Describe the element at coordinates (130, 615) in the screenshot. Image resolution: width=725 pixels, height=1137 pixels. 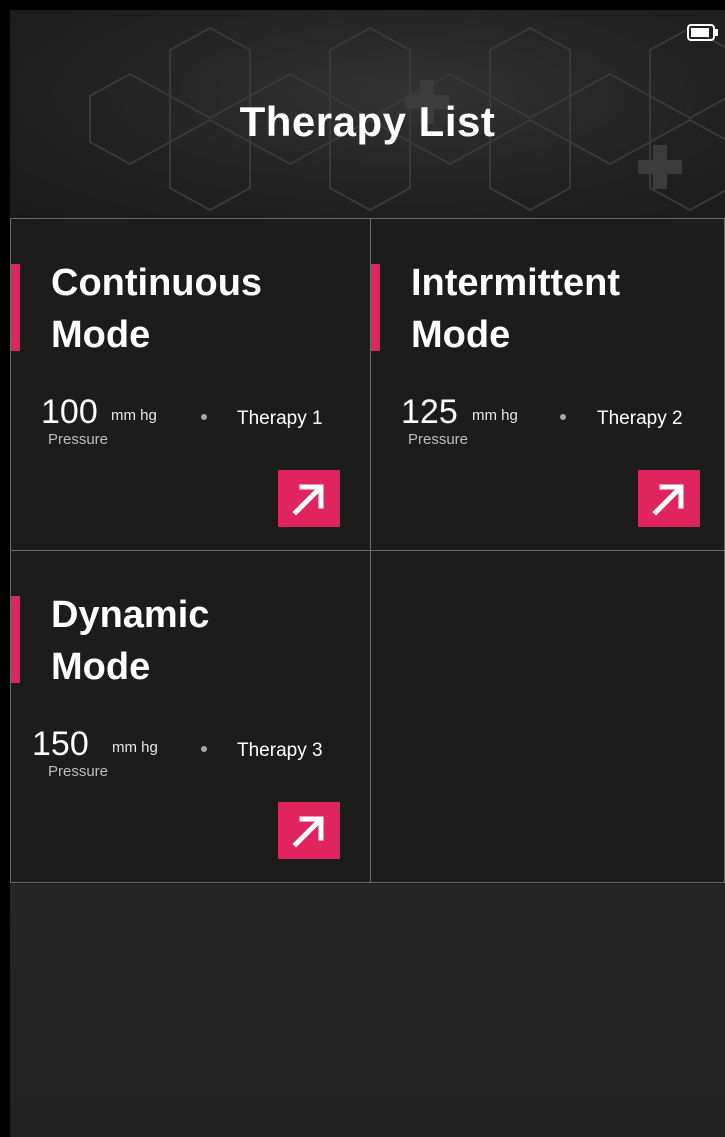
I see `mode-title-line1: Dynamic` at that location.